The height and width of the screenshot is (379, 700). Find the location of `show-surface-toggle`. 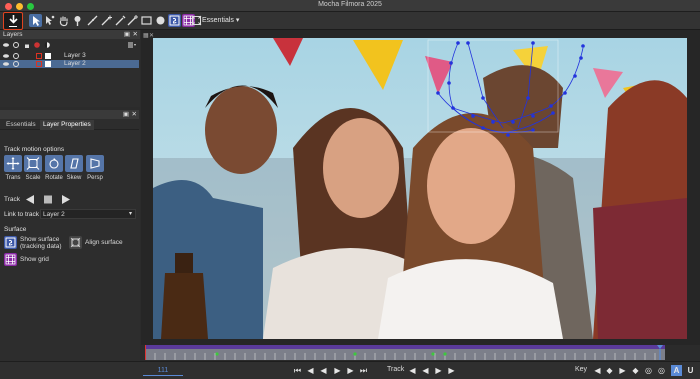

show-surface-toggle is located at coordinates (10, 242).